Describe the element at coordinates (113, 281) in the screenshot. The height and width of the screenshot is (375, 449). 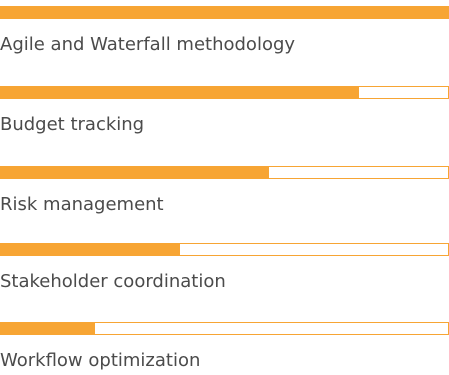
I see `skill-label: Stakeholder coordination` at that location.